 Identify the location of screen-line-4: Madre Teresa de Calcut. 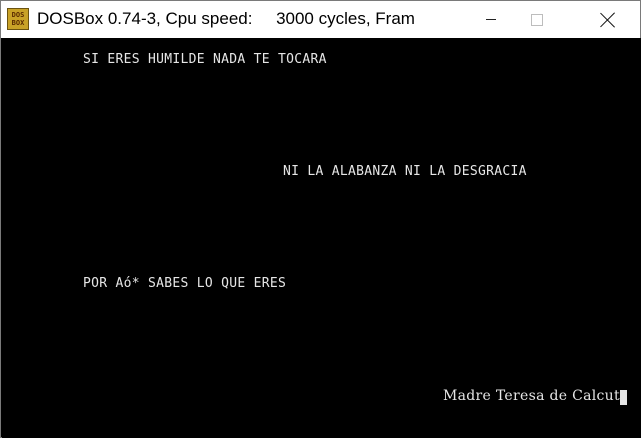
(531, 396).